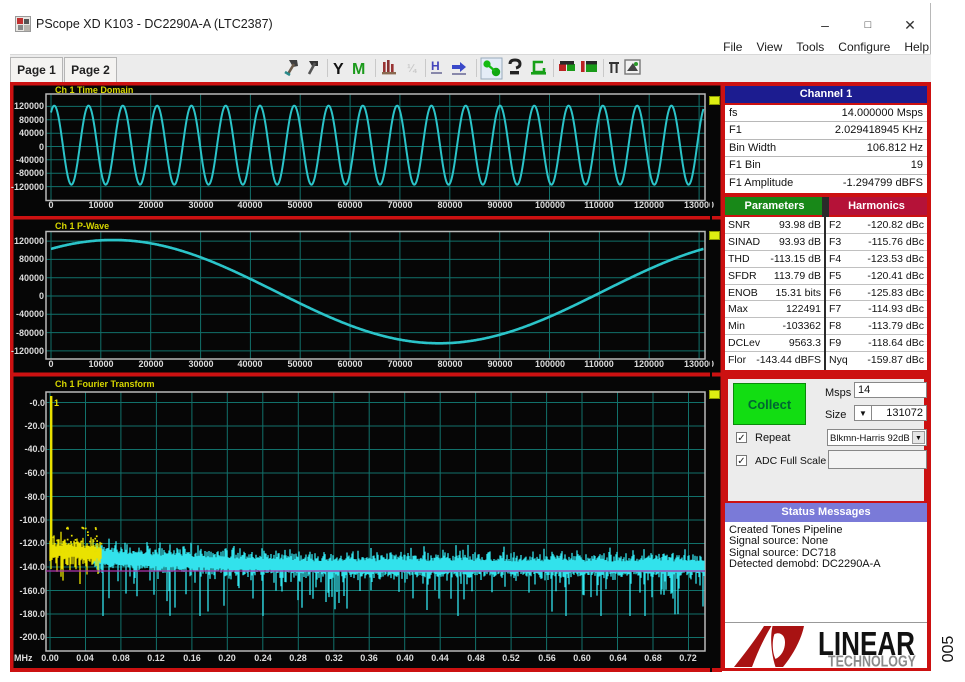 The height and width of the screenshot is (682, 965). What do you see at coordinates (32, 591) in the screenshot?
I see `svg-text: -160.0` at bounding box center [32, 591].